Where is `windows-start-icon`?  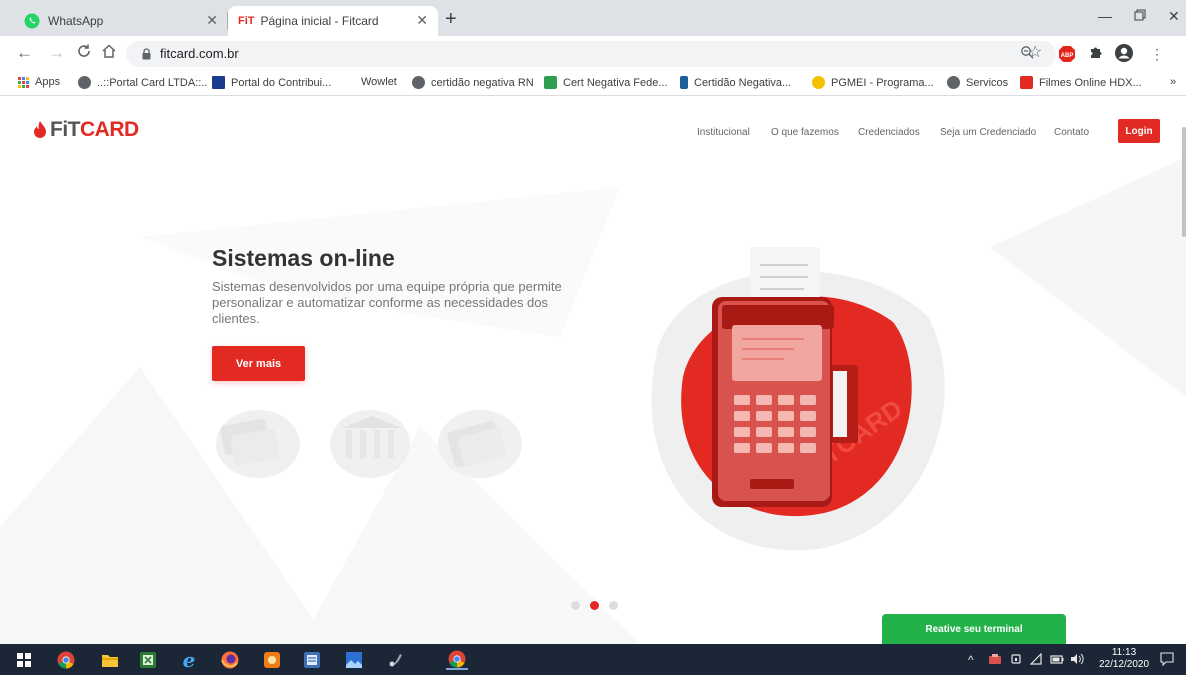 windows-start-icon is located at coordinates (24, 660).